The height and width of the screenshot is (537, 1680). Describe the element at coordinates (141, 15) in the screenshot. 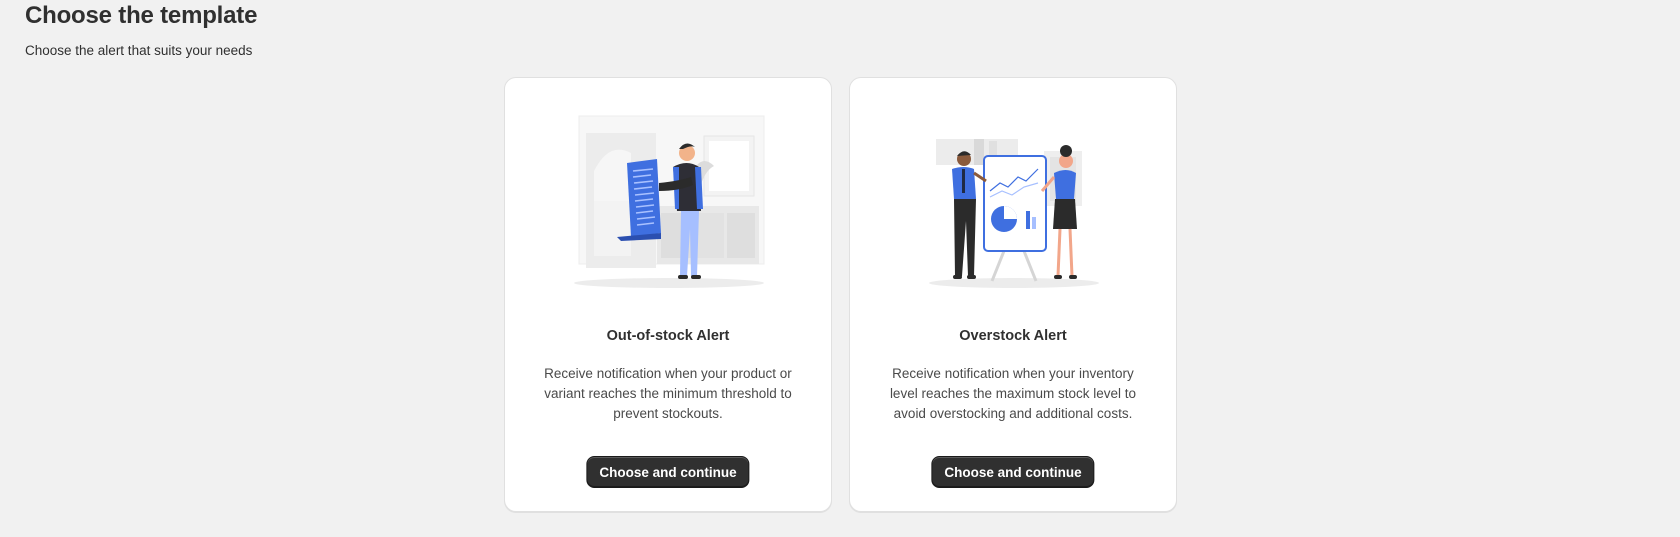

I see `page-title: Choose the template` at that location.